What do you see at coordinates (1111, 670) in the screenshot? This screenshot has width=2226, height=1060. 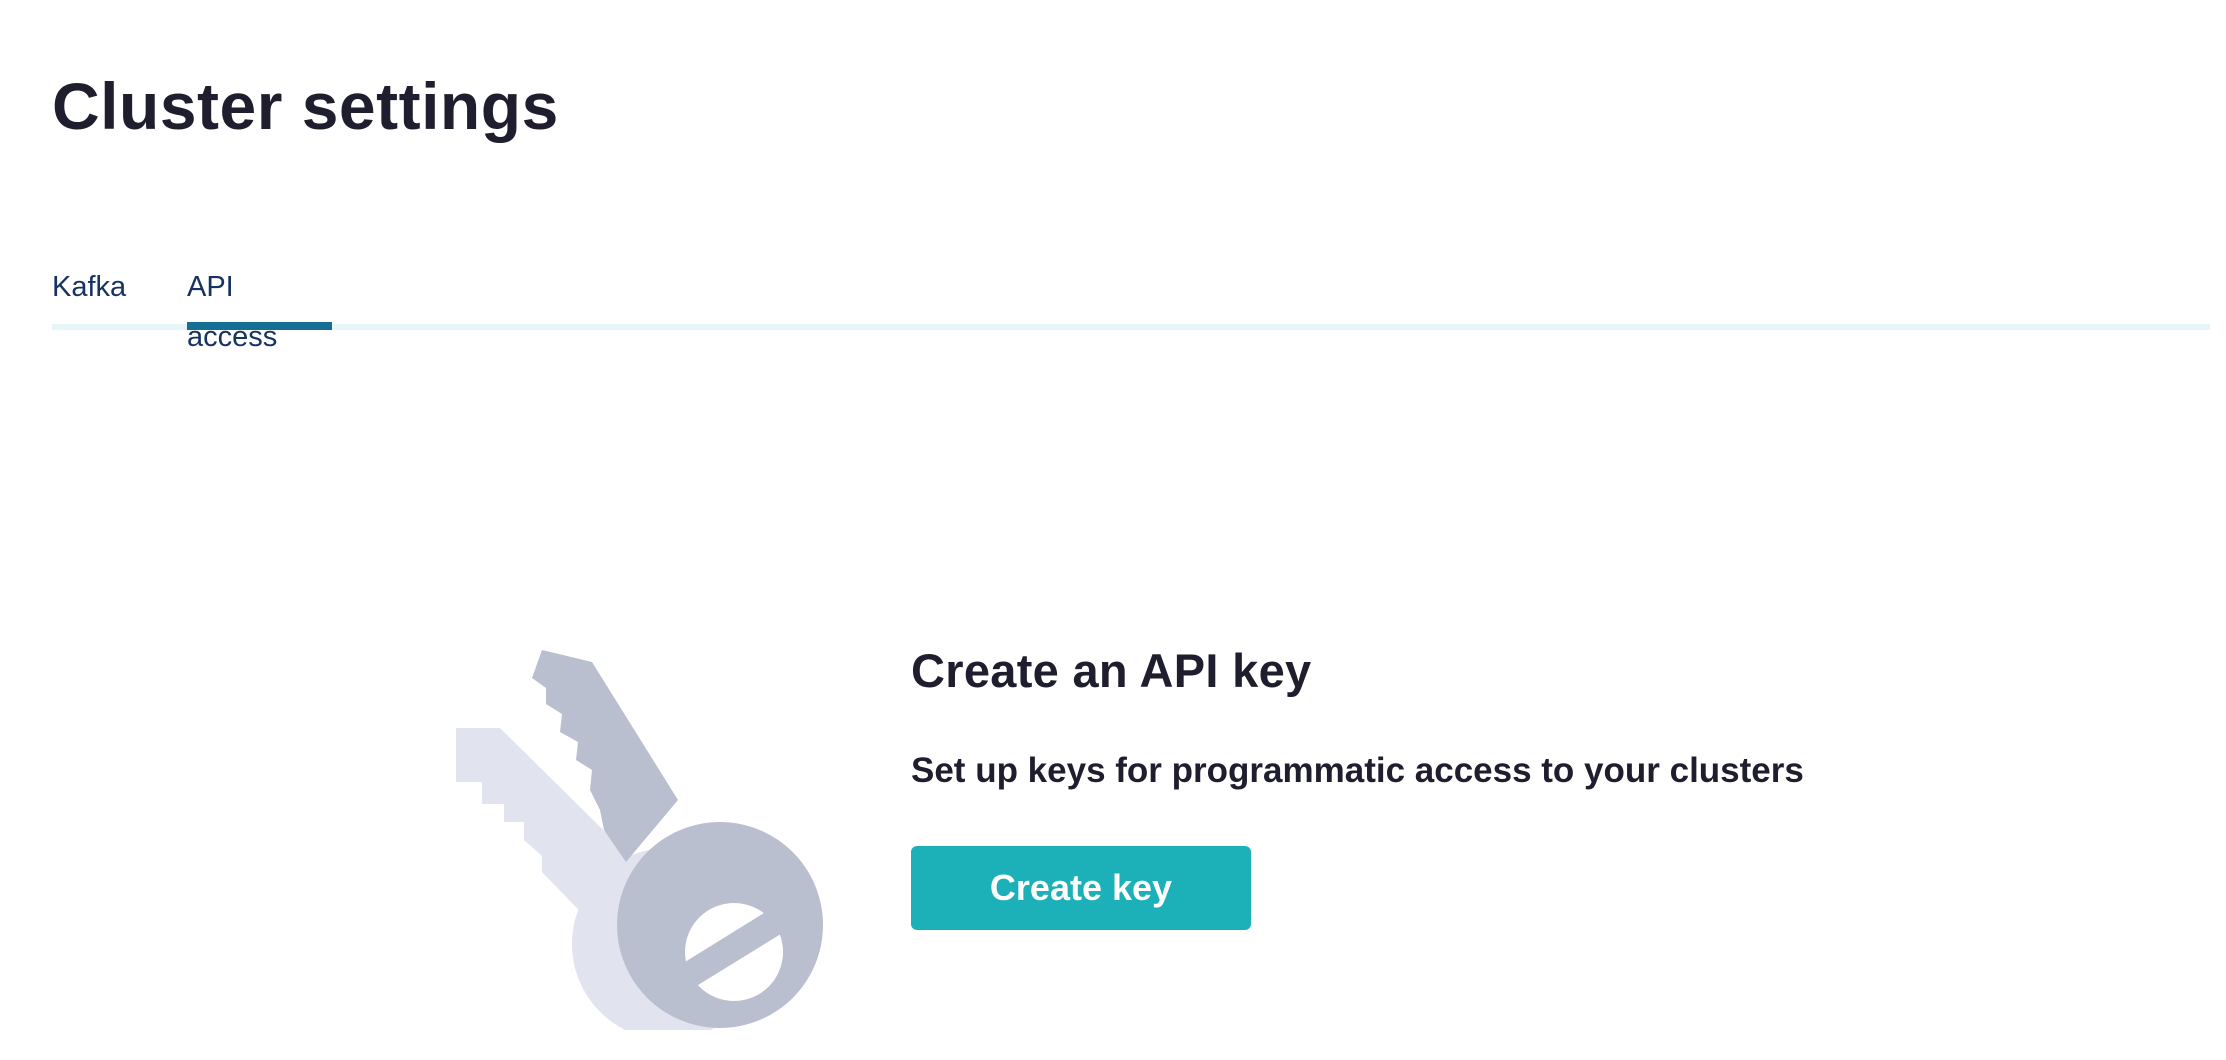 I see `empty-state-title: Create an API key` at bounding box center [1111, 670].